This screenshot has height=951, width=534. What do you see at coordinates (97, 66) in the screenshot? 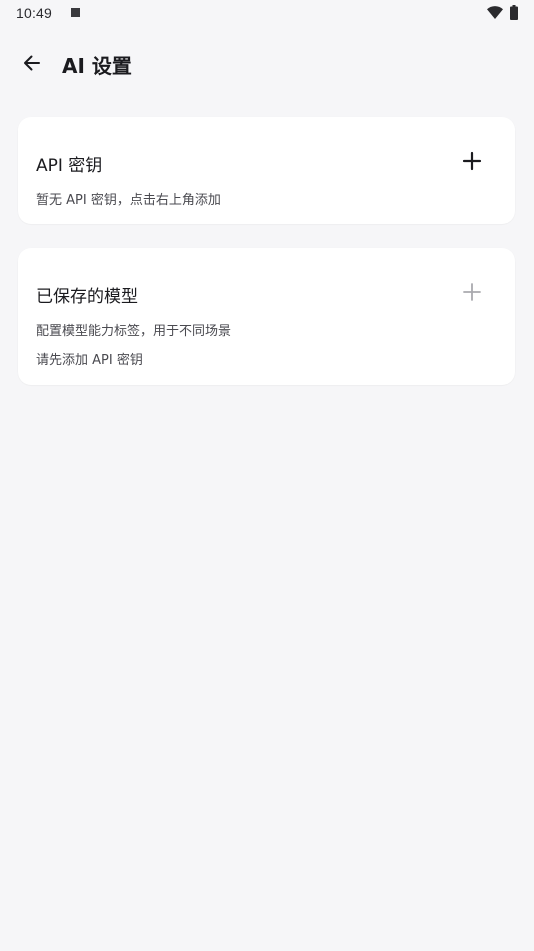
I see `page-title: AI 设置` at bounding box center [97, 66].